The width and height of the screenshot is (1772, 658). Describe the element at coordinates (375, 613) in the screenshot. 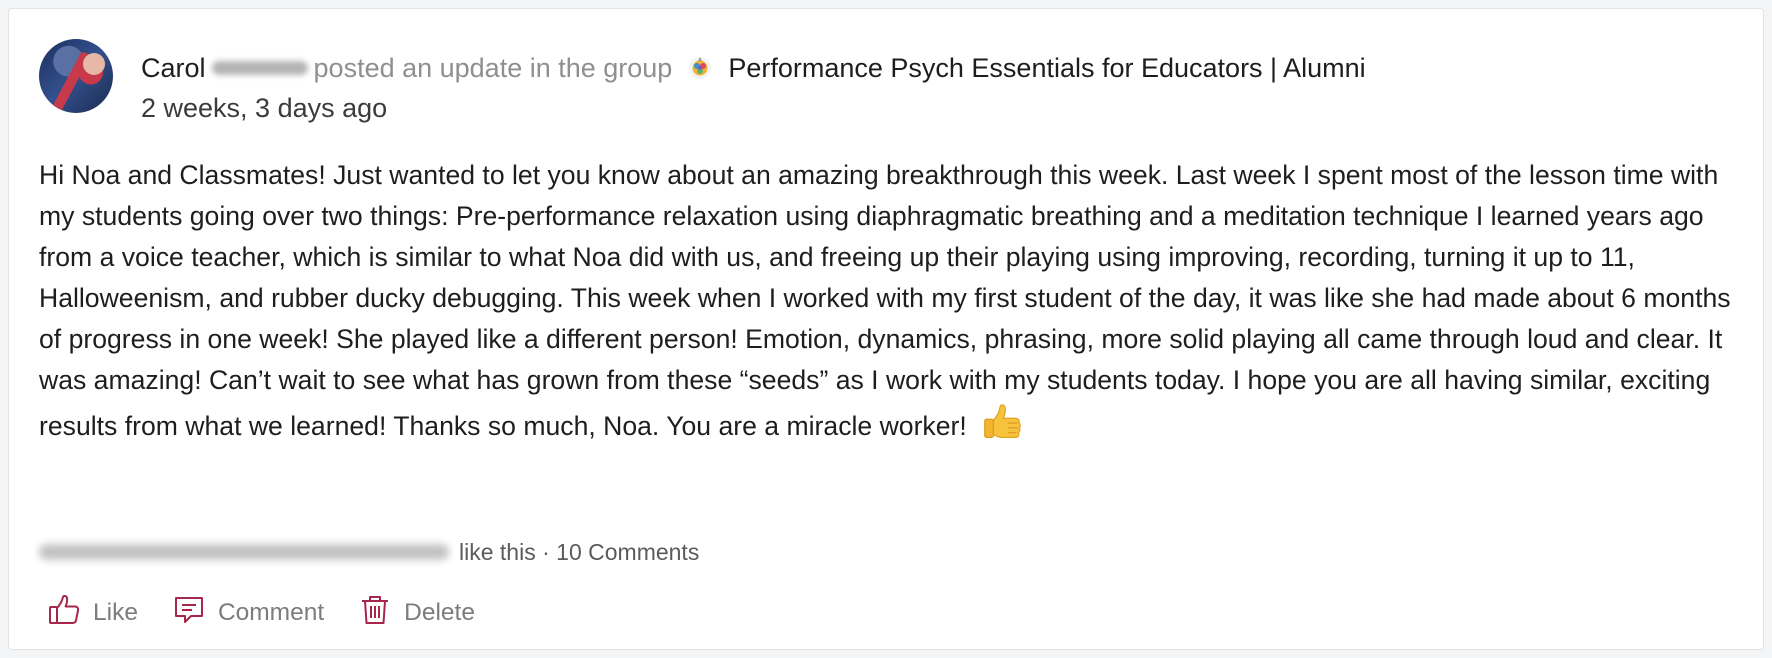

I see `trash-icon` at that location.